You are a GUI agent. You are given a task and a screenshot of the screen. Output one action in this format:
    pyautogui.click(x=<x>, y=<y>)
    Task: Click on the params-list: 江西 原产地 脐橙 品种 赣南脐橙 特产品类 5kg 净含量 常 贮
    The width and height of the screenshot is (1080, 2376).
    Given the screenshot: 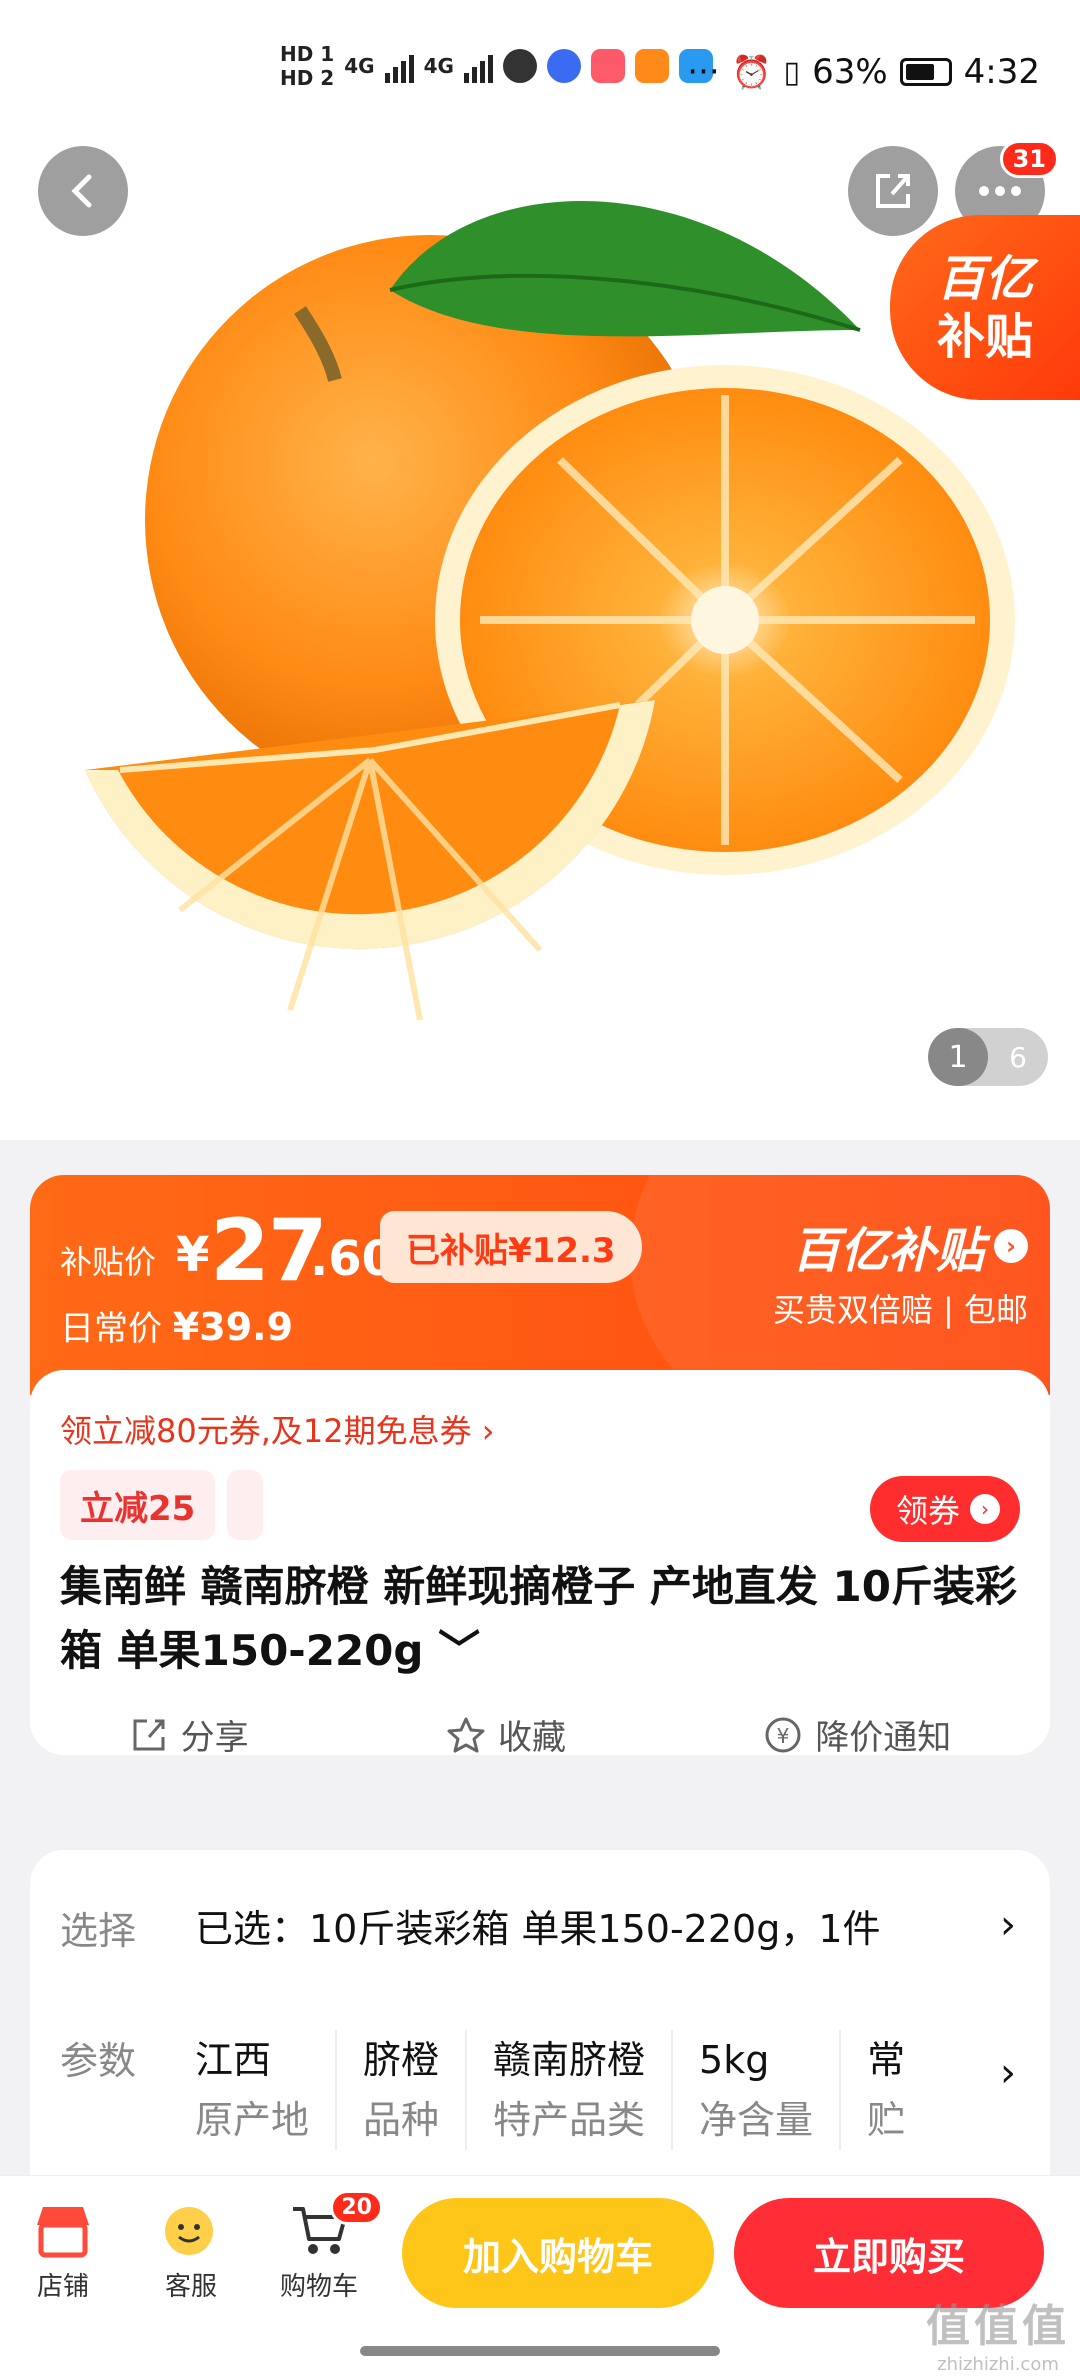 What is the action you would take?
    pyautogui.click(x=575, y=2090)
    